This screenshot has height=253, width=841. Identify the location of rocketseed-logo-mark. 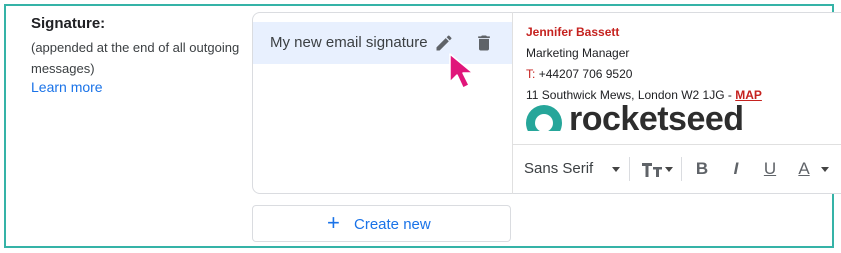
(544, 118).